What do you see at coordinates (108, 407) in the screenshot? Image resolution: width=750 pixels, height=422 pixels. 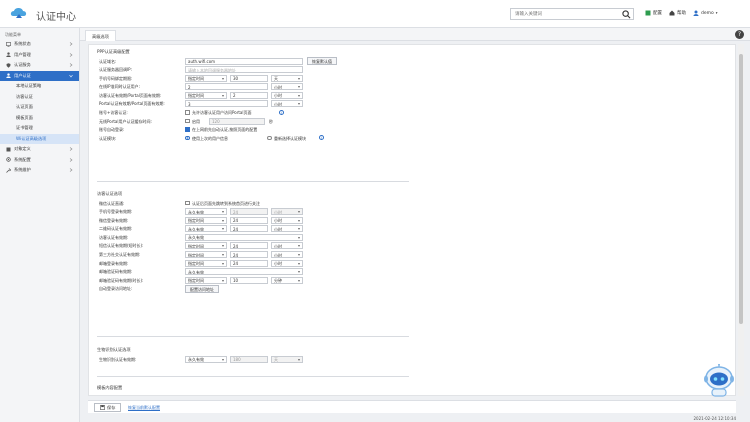 I see `save-button: 保存` at bounding box center [108, 407].